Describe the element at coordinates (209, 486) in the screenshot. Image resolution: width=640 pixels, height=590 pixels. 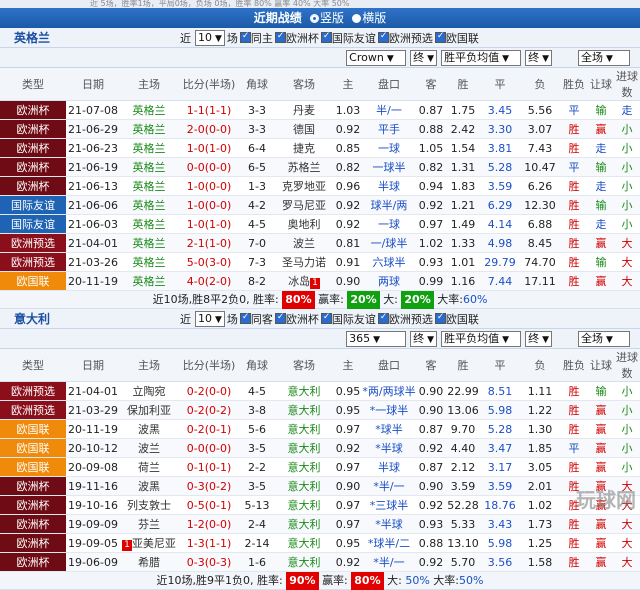
I see `match-score: 0-3(0-2)` at that location.